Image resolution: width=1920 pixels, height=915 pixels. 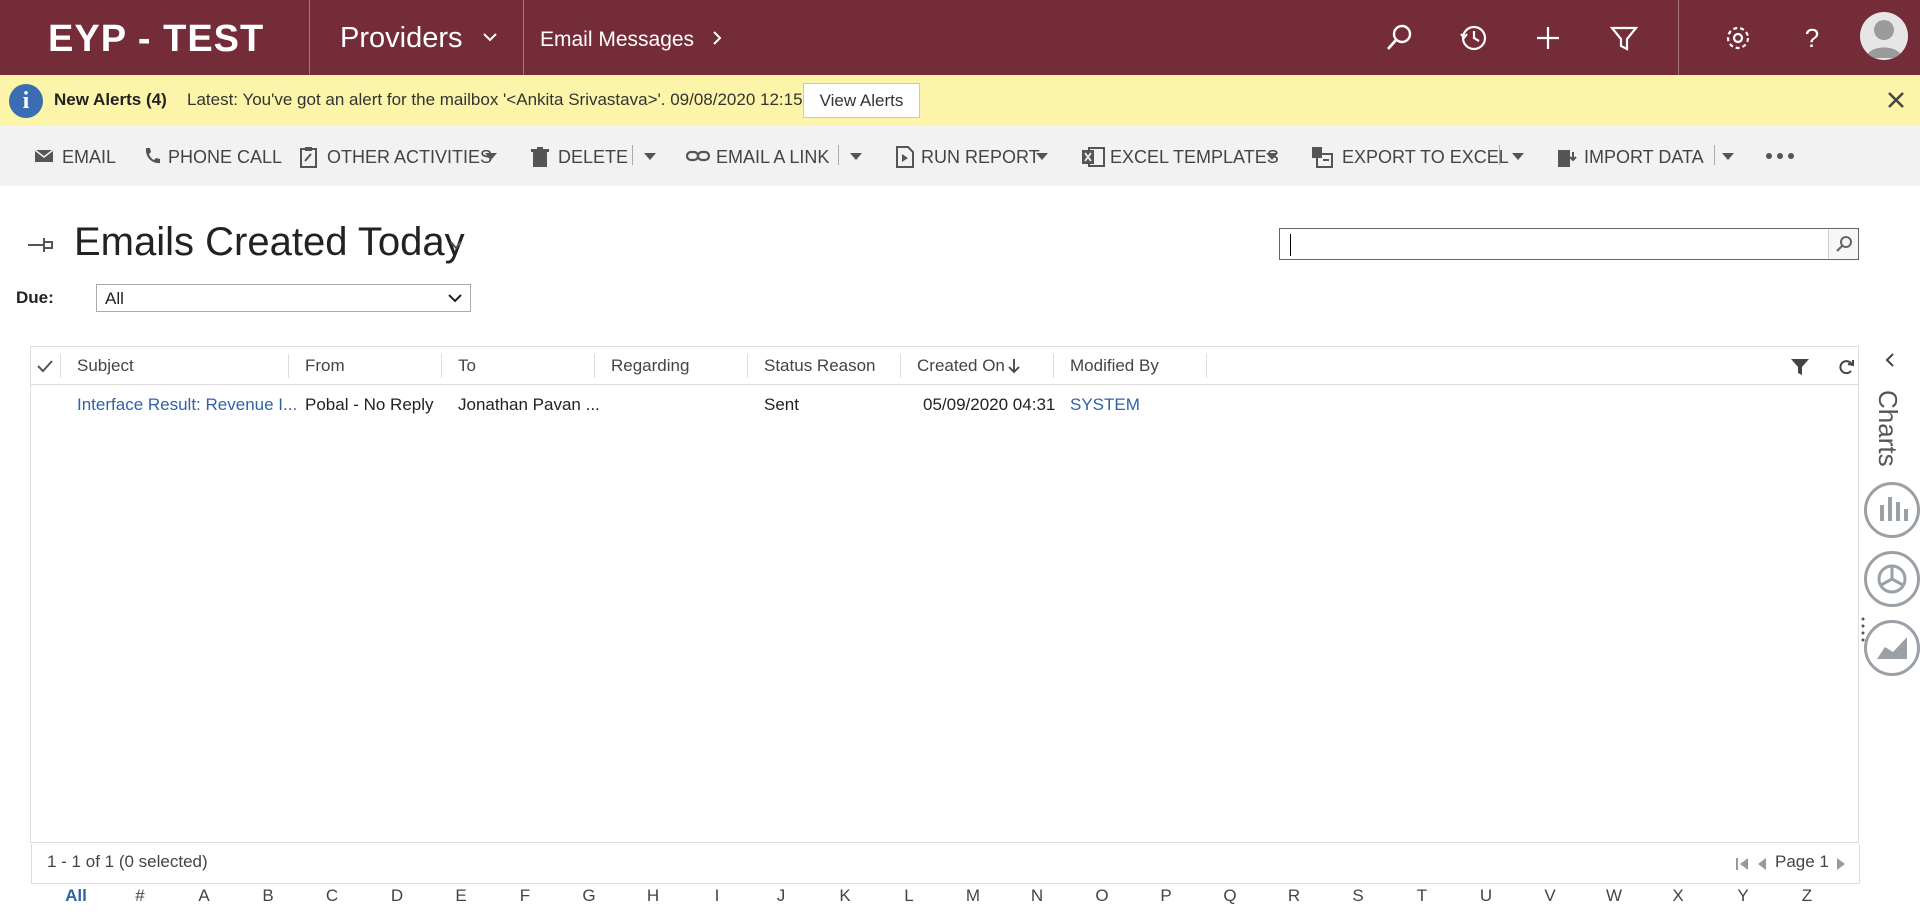 What do you see at coordinates (1807, 896) in the screenshot?
I see `jump-letter: Z` at bounding box center [1807, 896].